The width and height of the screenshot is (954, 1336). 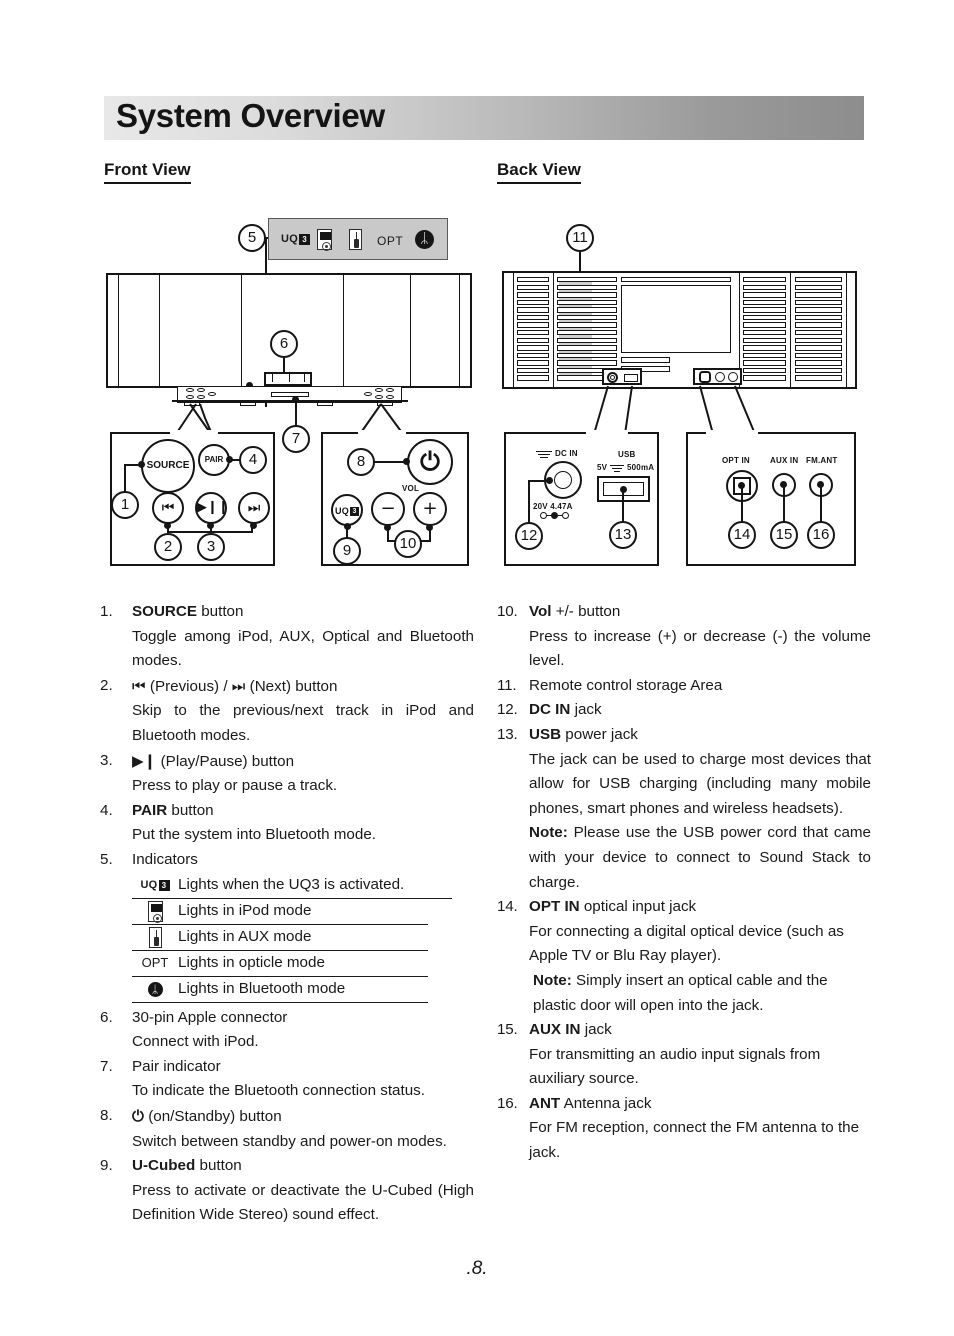 I want to click on callout-15-leader, so click(x=784, y=503).